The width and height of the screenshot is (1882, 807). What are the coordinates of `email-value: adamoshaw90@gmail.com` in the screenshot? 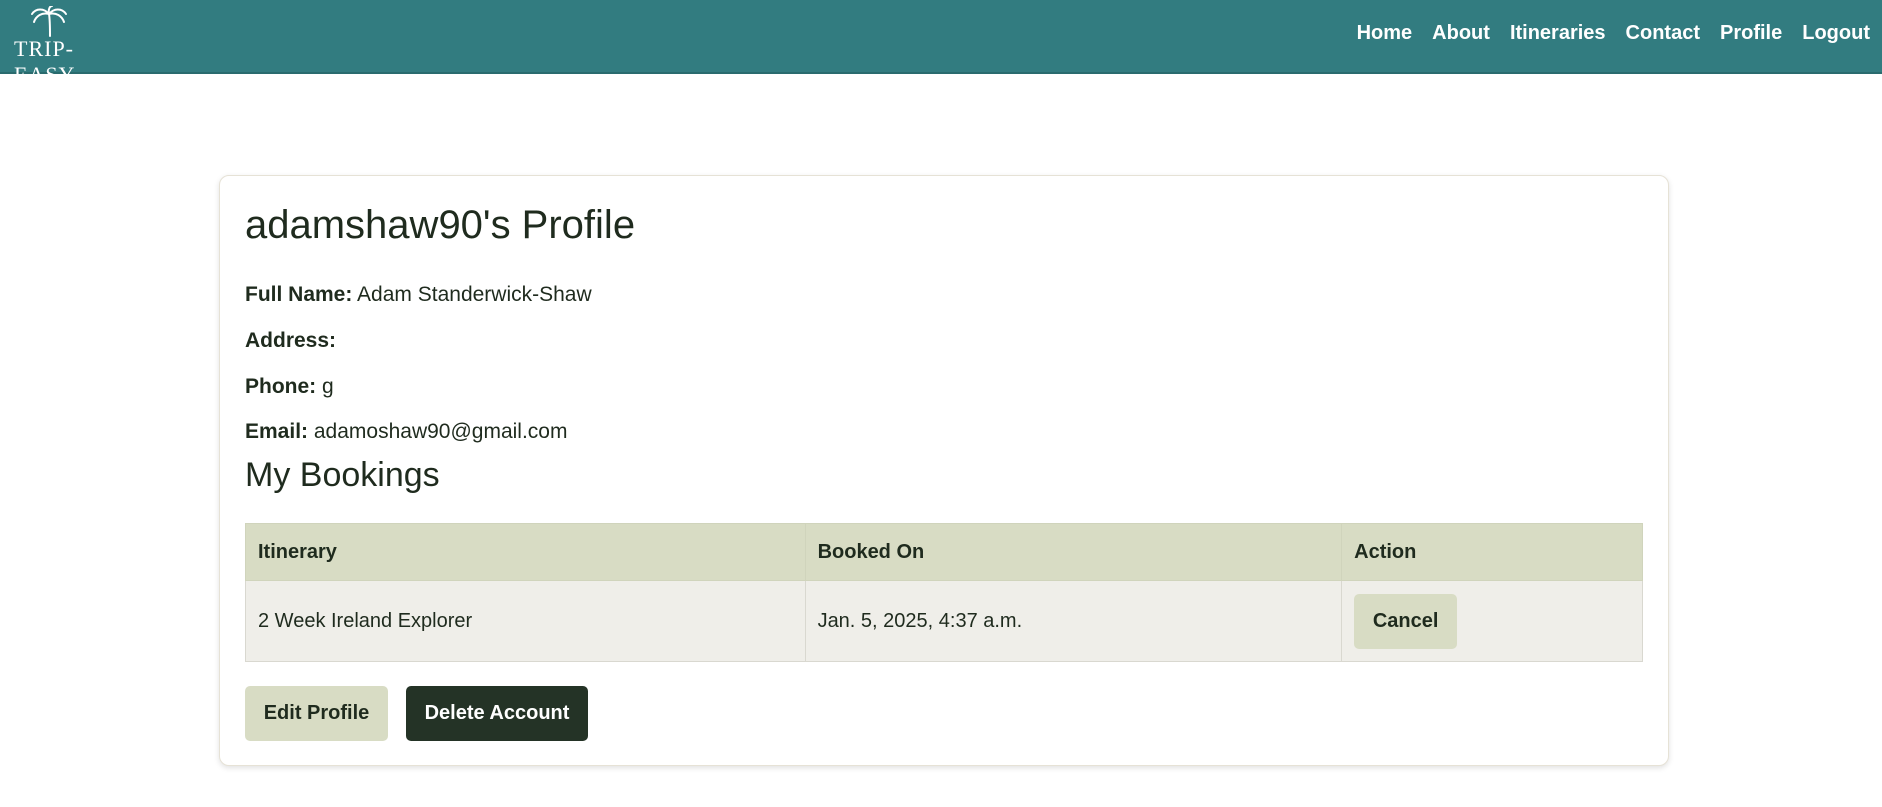 It's located at (440, 431).